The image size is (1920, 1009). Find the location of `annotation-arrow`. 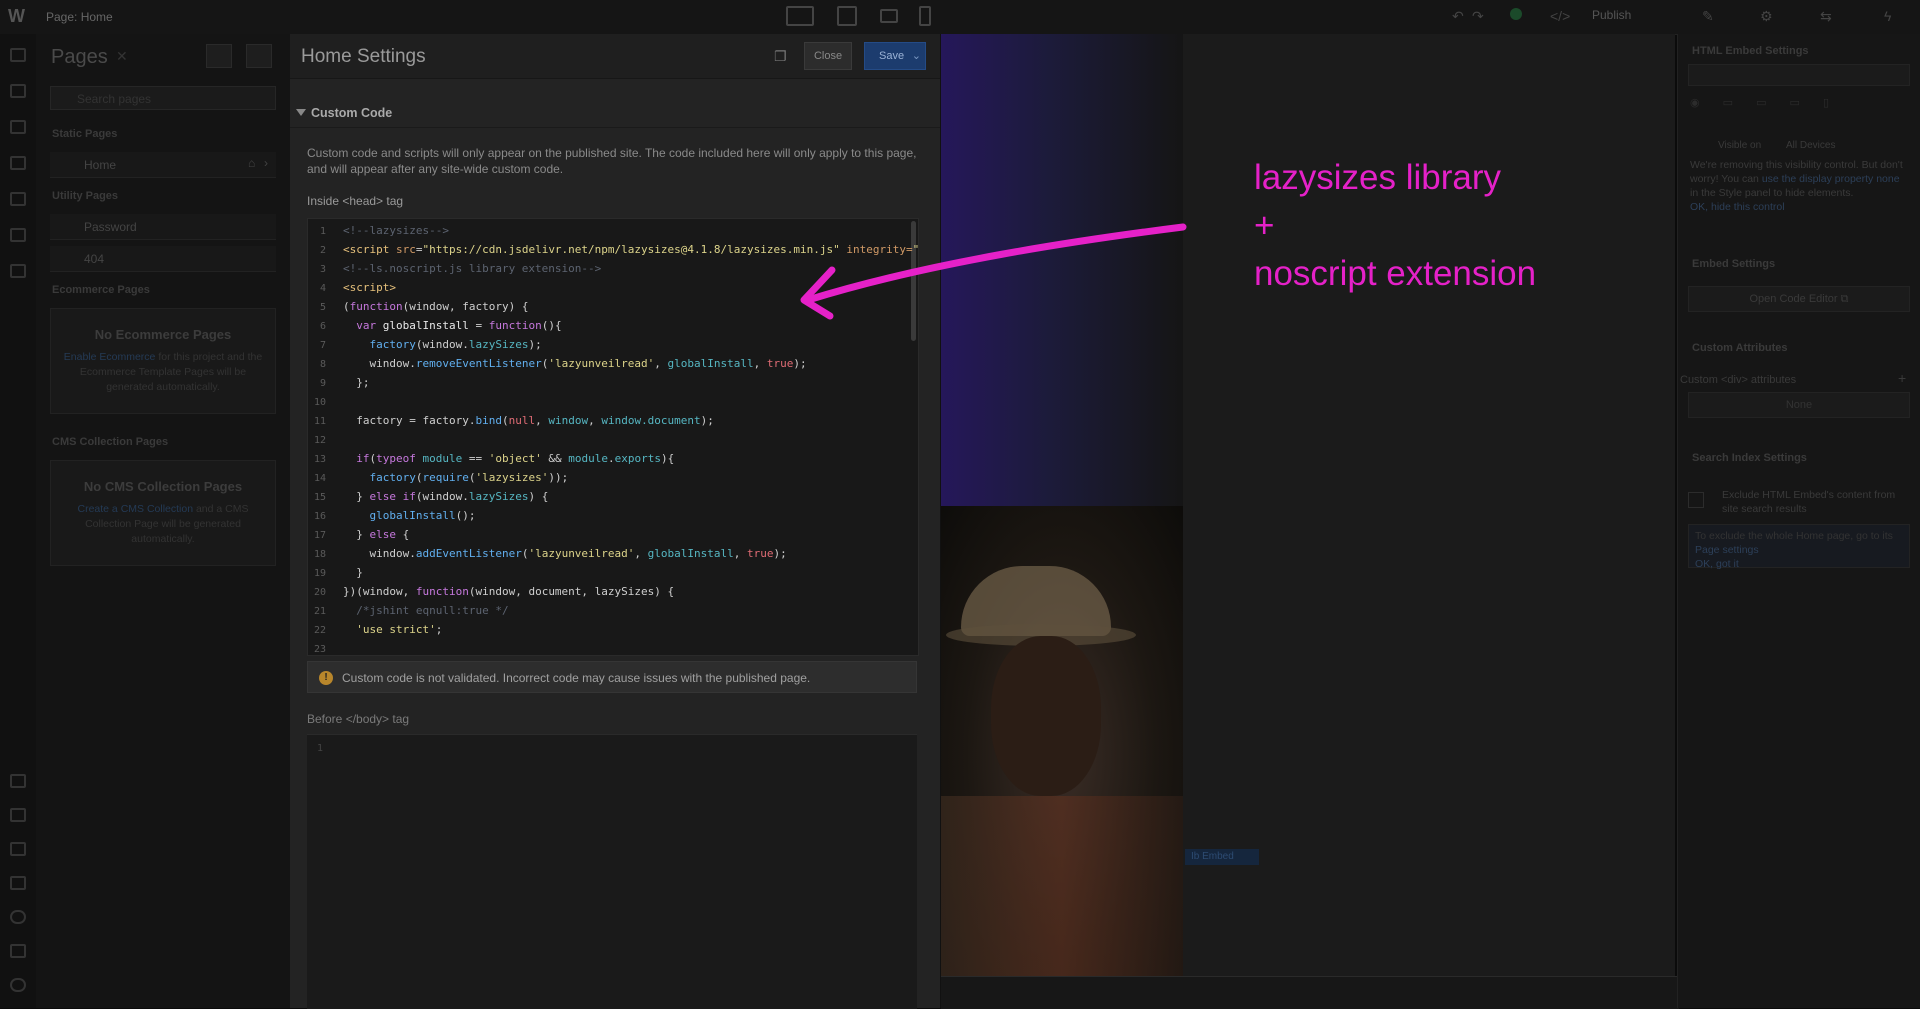

annotation-arrow is located at coordinates (993, 271).